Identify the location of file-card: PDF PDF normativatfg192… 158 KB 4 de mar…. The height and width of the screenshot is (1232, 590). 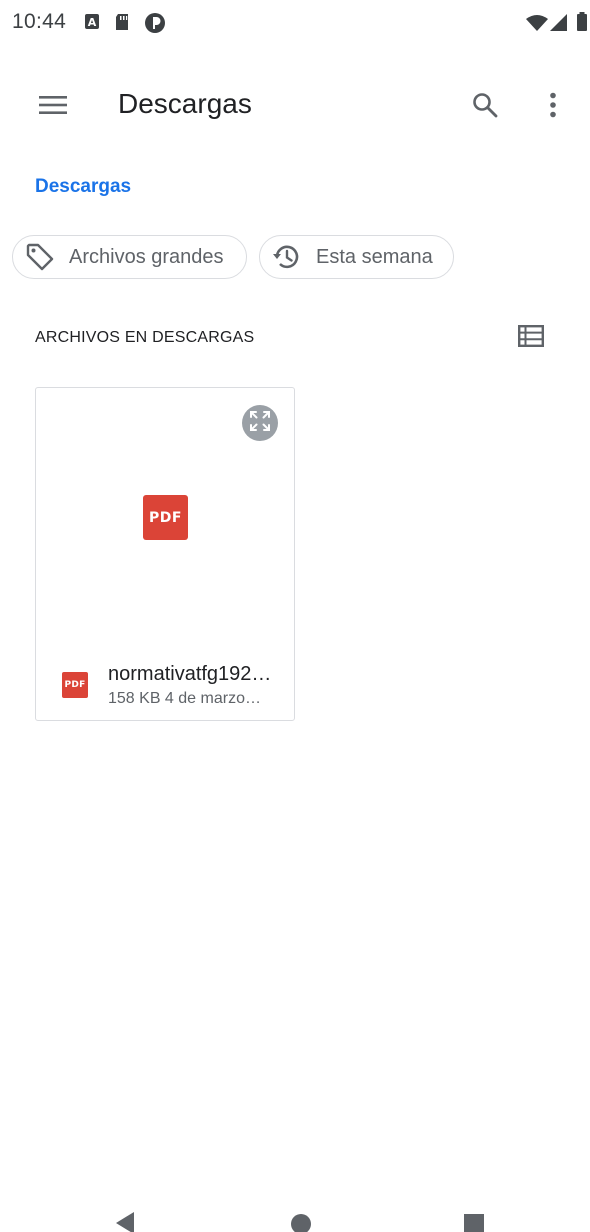
(165, 554).